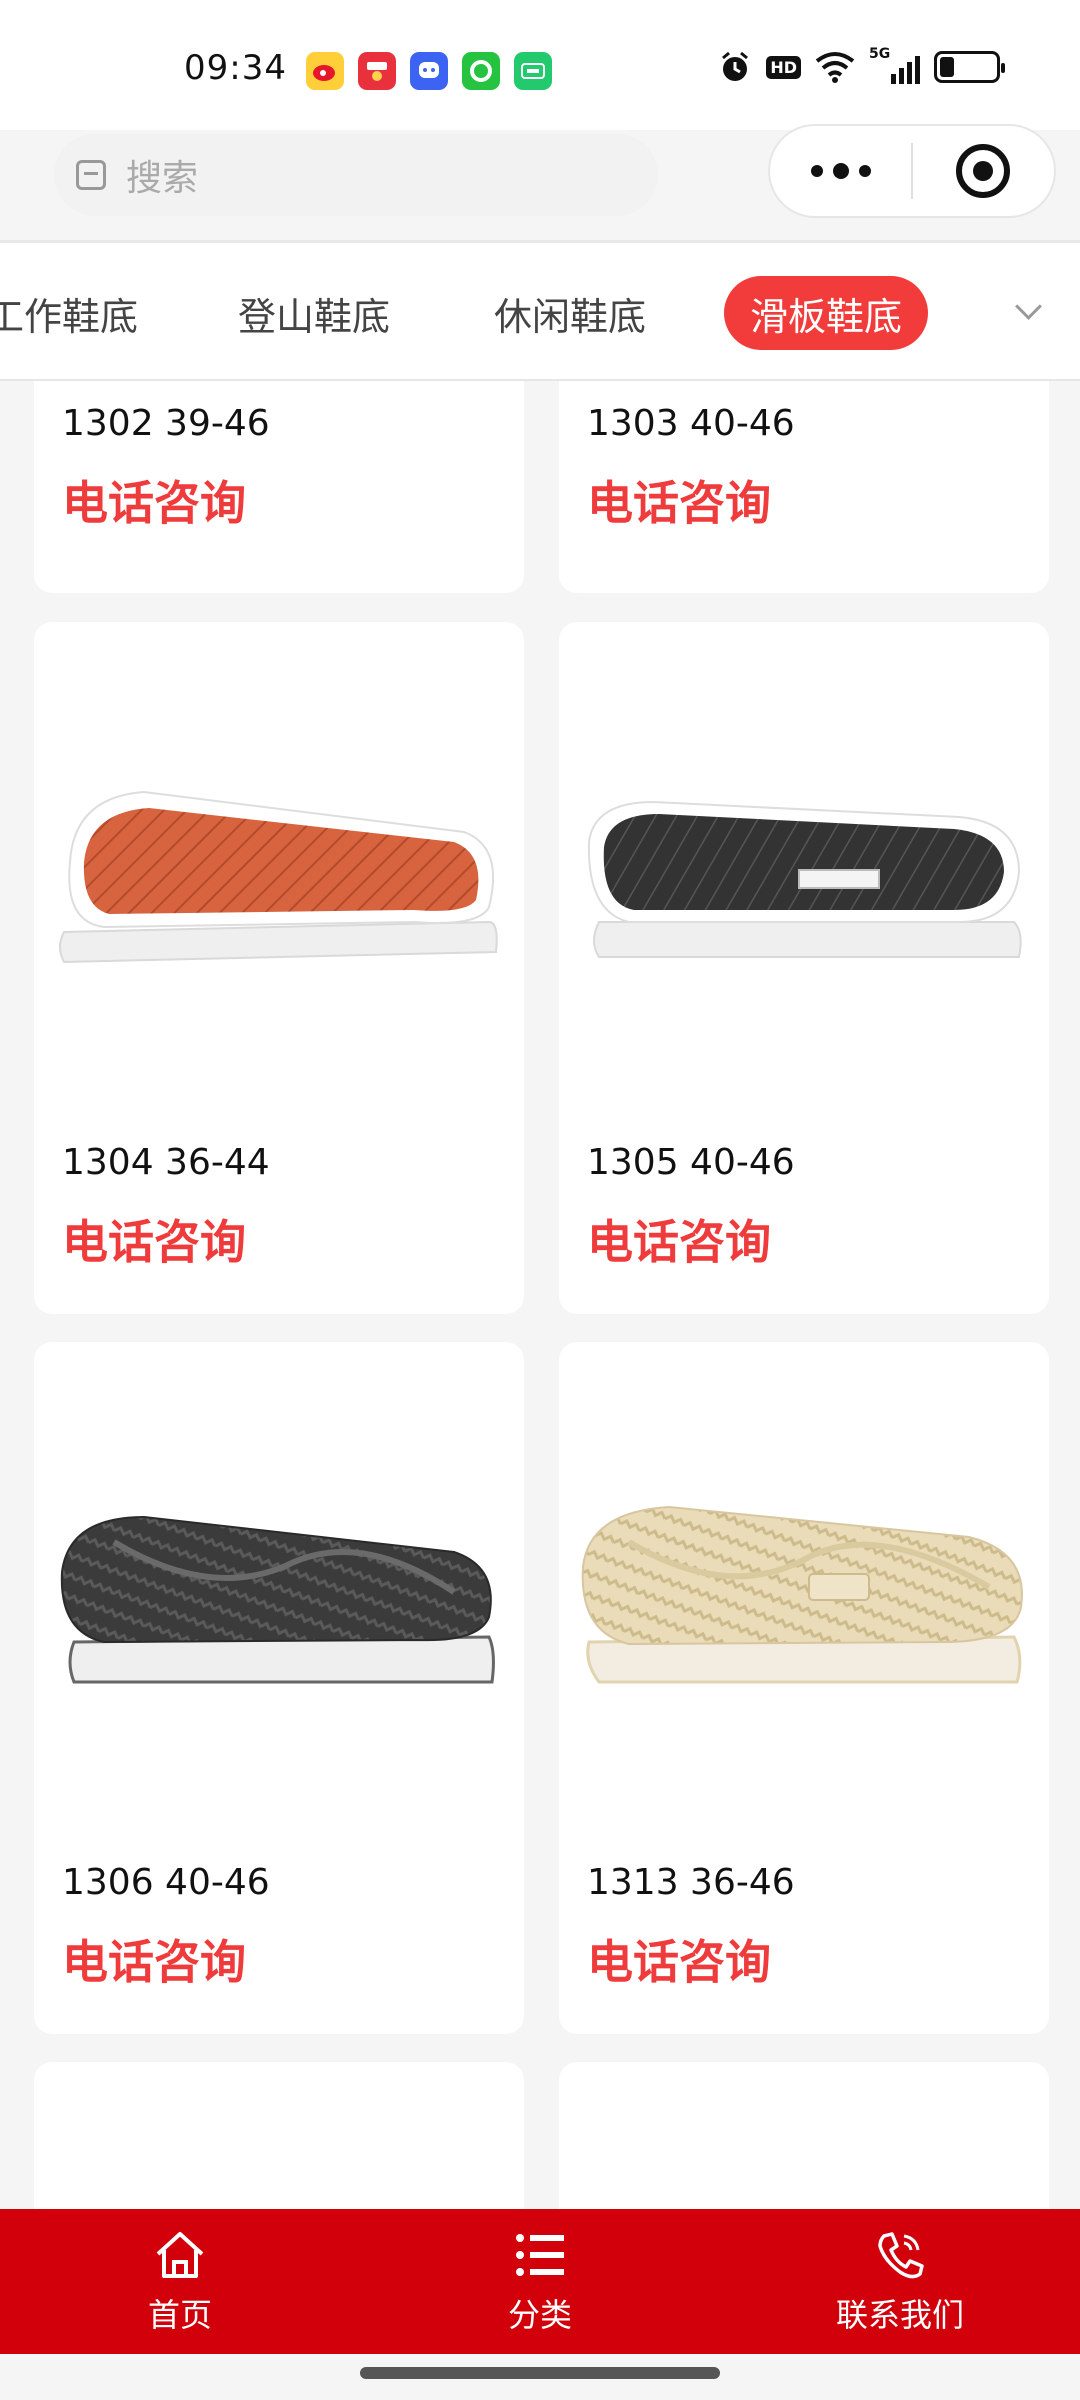  I want to click on product-title: 1302 39-46, so click(166, 423).